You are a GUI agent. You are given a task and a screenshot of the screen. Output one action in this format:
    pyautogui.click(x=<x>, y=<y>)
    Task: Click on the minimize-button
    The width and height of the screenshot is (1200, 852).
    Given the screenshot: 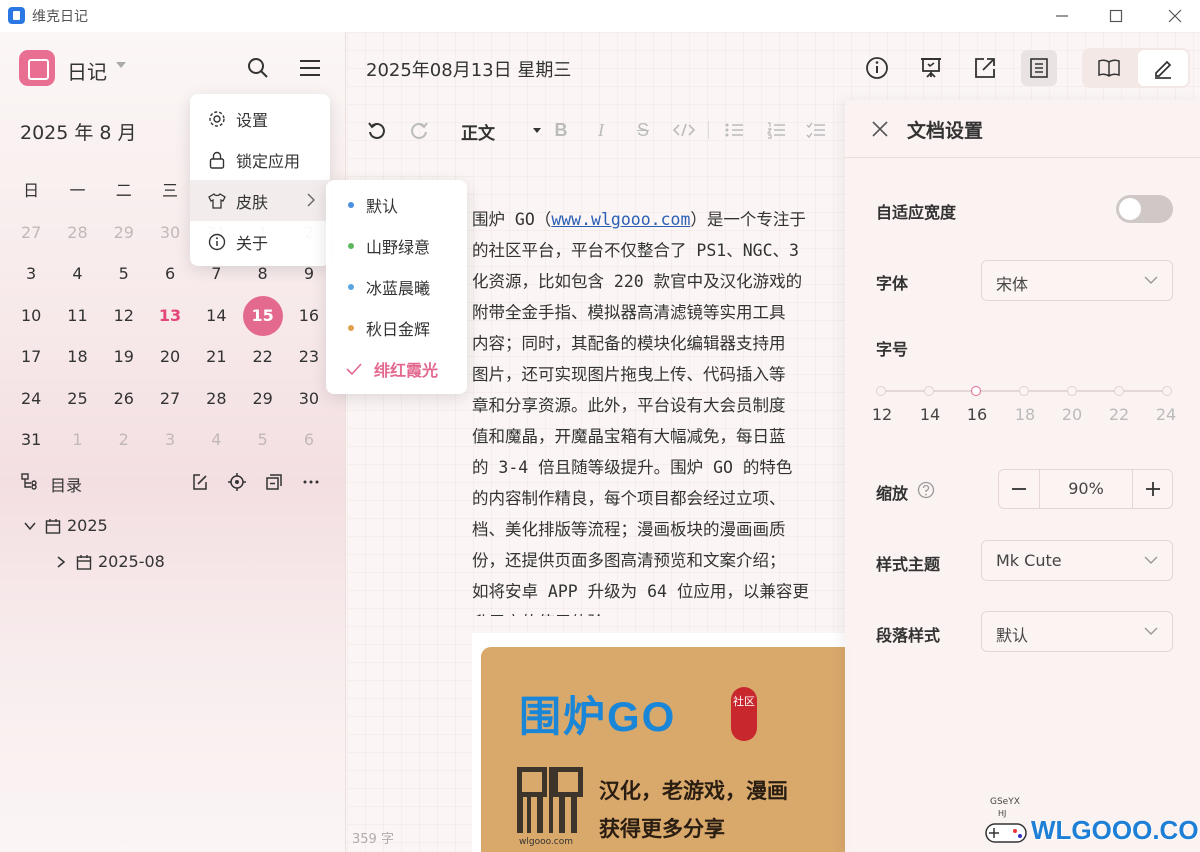 What is the action you would take?
    pyautogui.click(x=1062, y=16)
    